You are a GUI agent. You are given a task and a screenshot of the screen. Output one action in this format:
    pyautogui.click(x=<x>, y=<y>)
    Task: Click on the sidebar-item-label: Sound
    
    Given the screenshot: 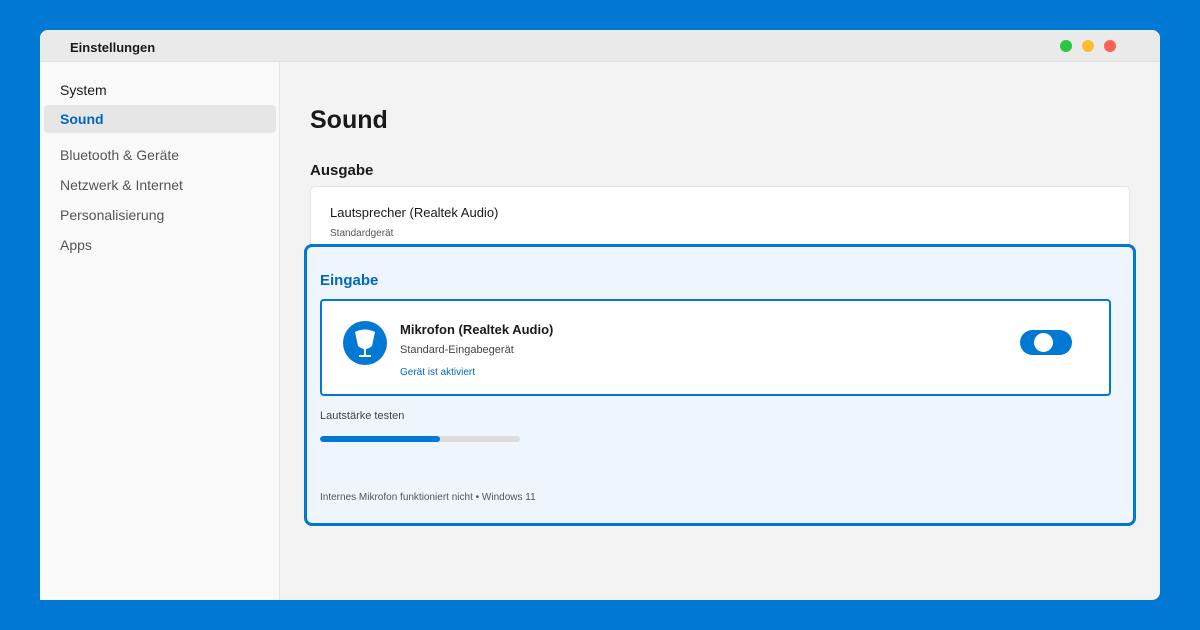 What is the action you would take?
    pyautogui.click(x=82, y=119)
    